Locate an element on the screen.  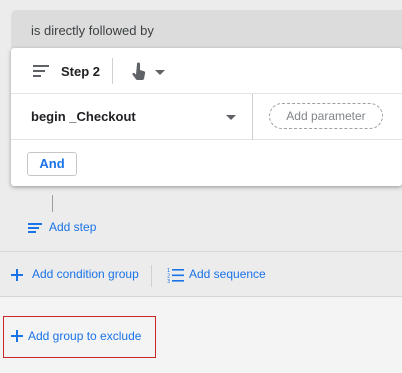
event-dropdown-icon is located at coordinates (231, 117).